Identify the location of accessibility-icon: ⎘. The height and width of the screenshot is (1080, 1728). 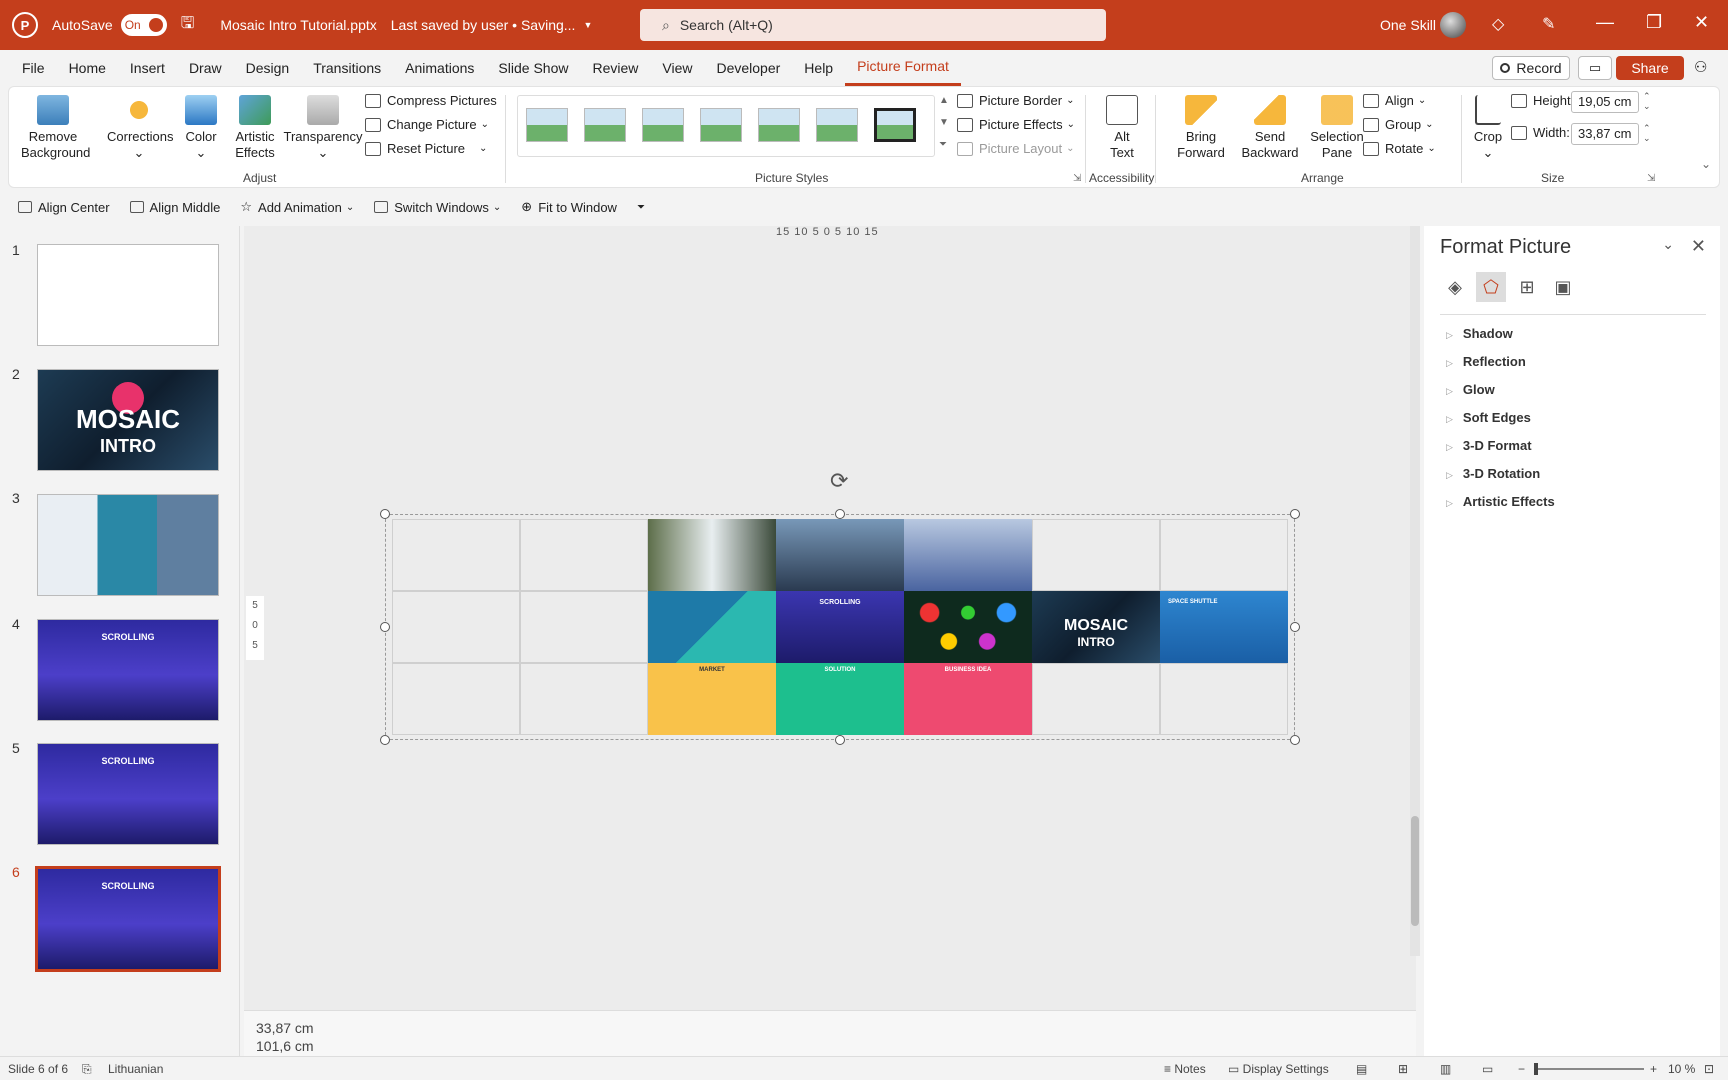
(87, 1069).